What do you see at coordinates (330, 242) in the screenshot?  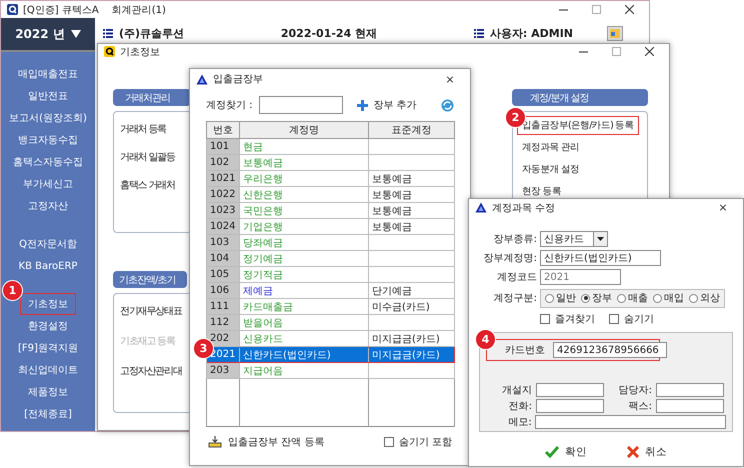 I see `table-row: 103 당좌예금` at bounding box center [330, 242].